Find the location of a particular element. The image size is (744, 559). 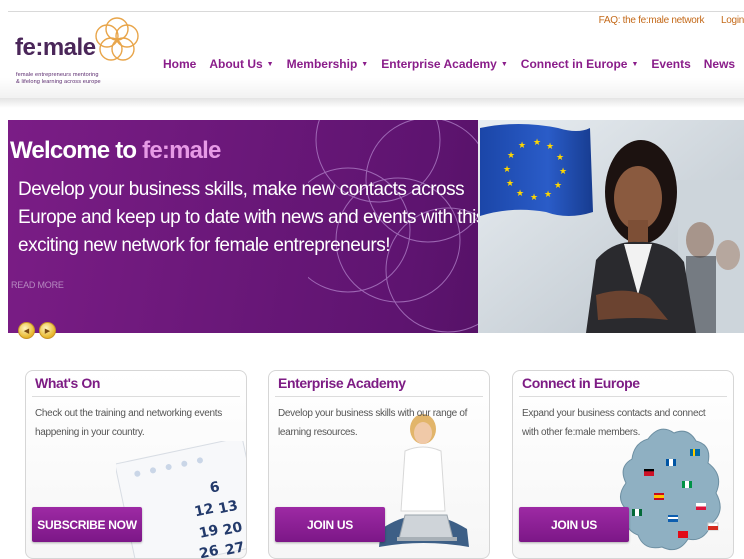

nav-about-us-label: About Us is located at coordinates (236, 64).